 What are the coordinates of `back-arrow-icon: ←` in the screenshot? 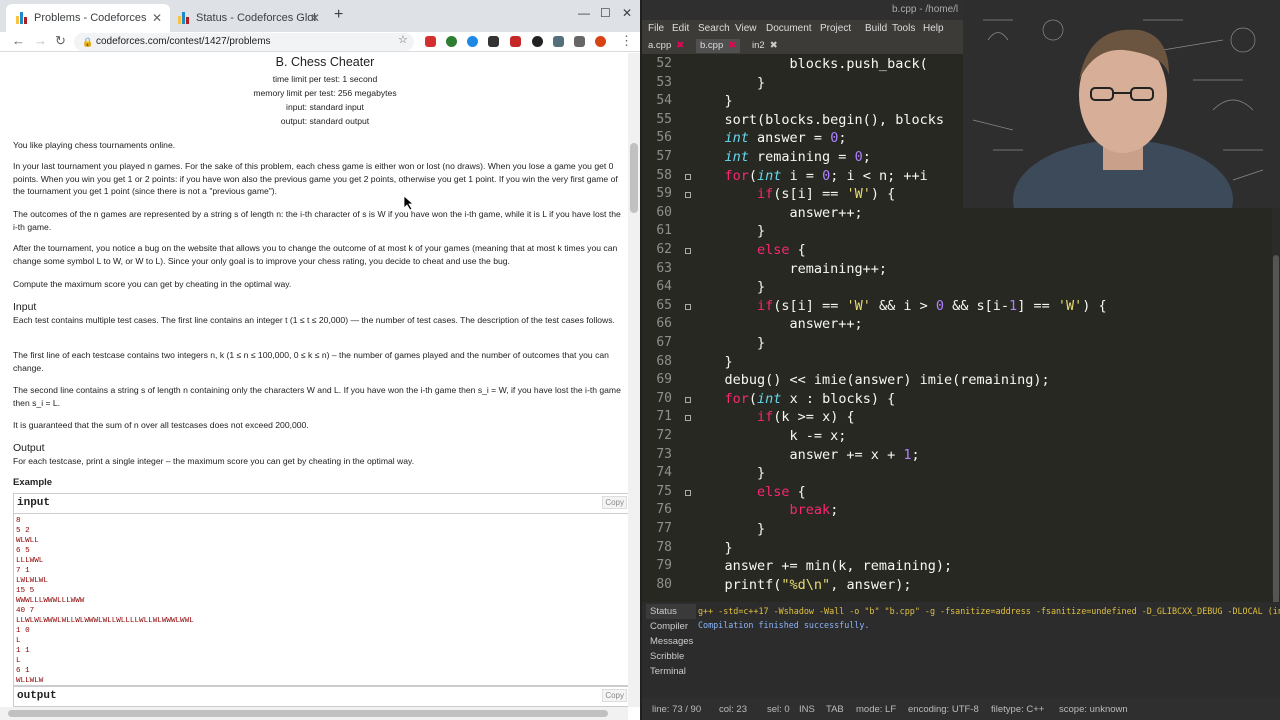 It's located at (18, 40).